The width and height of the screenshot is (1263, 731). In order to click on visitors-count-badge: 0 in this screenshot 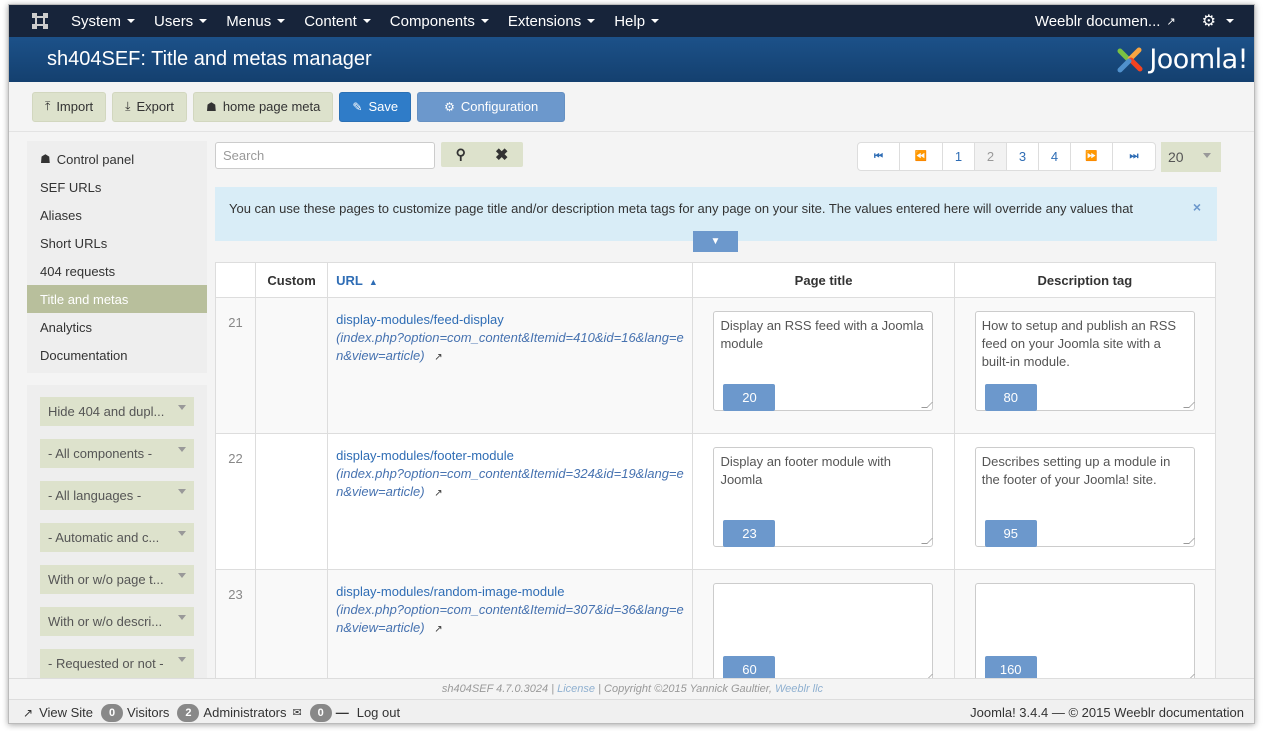, I will do `click(112, 712)`.